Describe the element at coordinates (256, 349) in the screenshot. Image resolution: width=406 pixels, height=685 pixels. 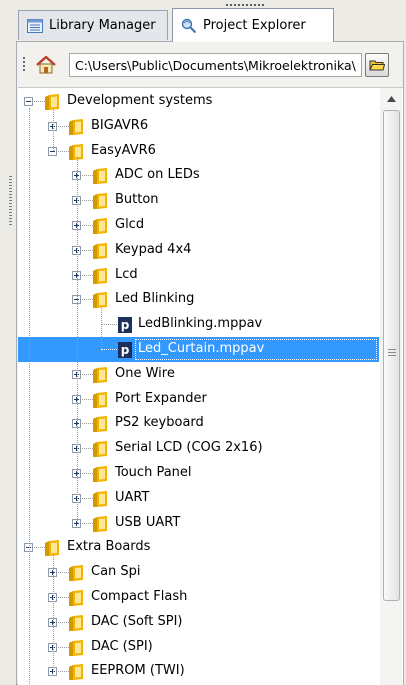
I see `focus-rectangle` at that location.